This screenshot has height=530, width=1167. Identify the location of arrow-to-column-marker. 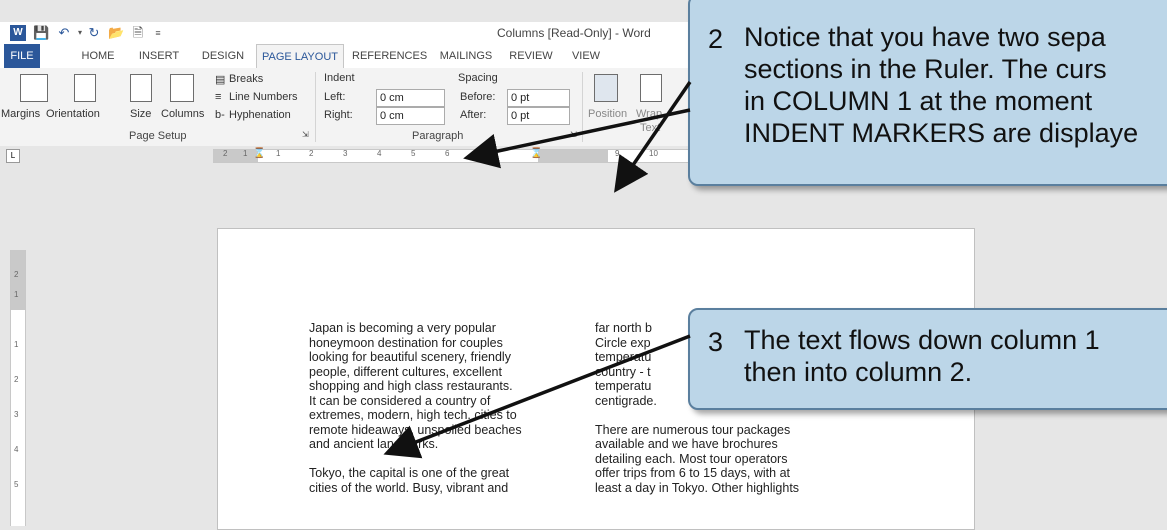
(653, 137).